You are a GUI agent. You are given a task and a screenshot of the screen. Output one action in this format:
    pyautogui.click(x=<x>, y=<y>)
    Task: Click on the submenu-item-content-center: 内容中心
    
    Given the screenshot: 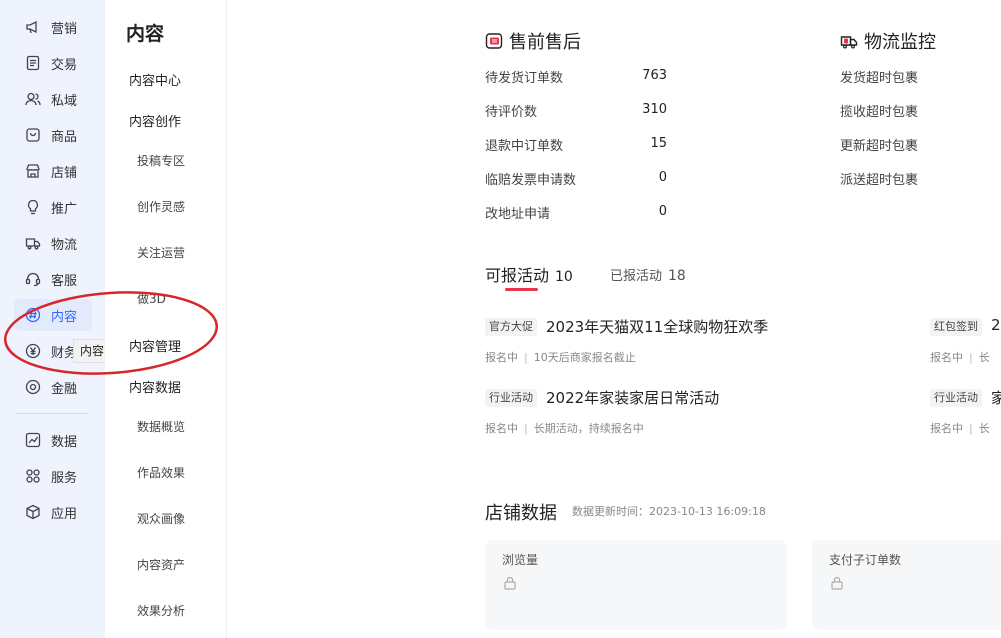 What is the action you would take?
    pyautogui.click(x=155, y=79)
    